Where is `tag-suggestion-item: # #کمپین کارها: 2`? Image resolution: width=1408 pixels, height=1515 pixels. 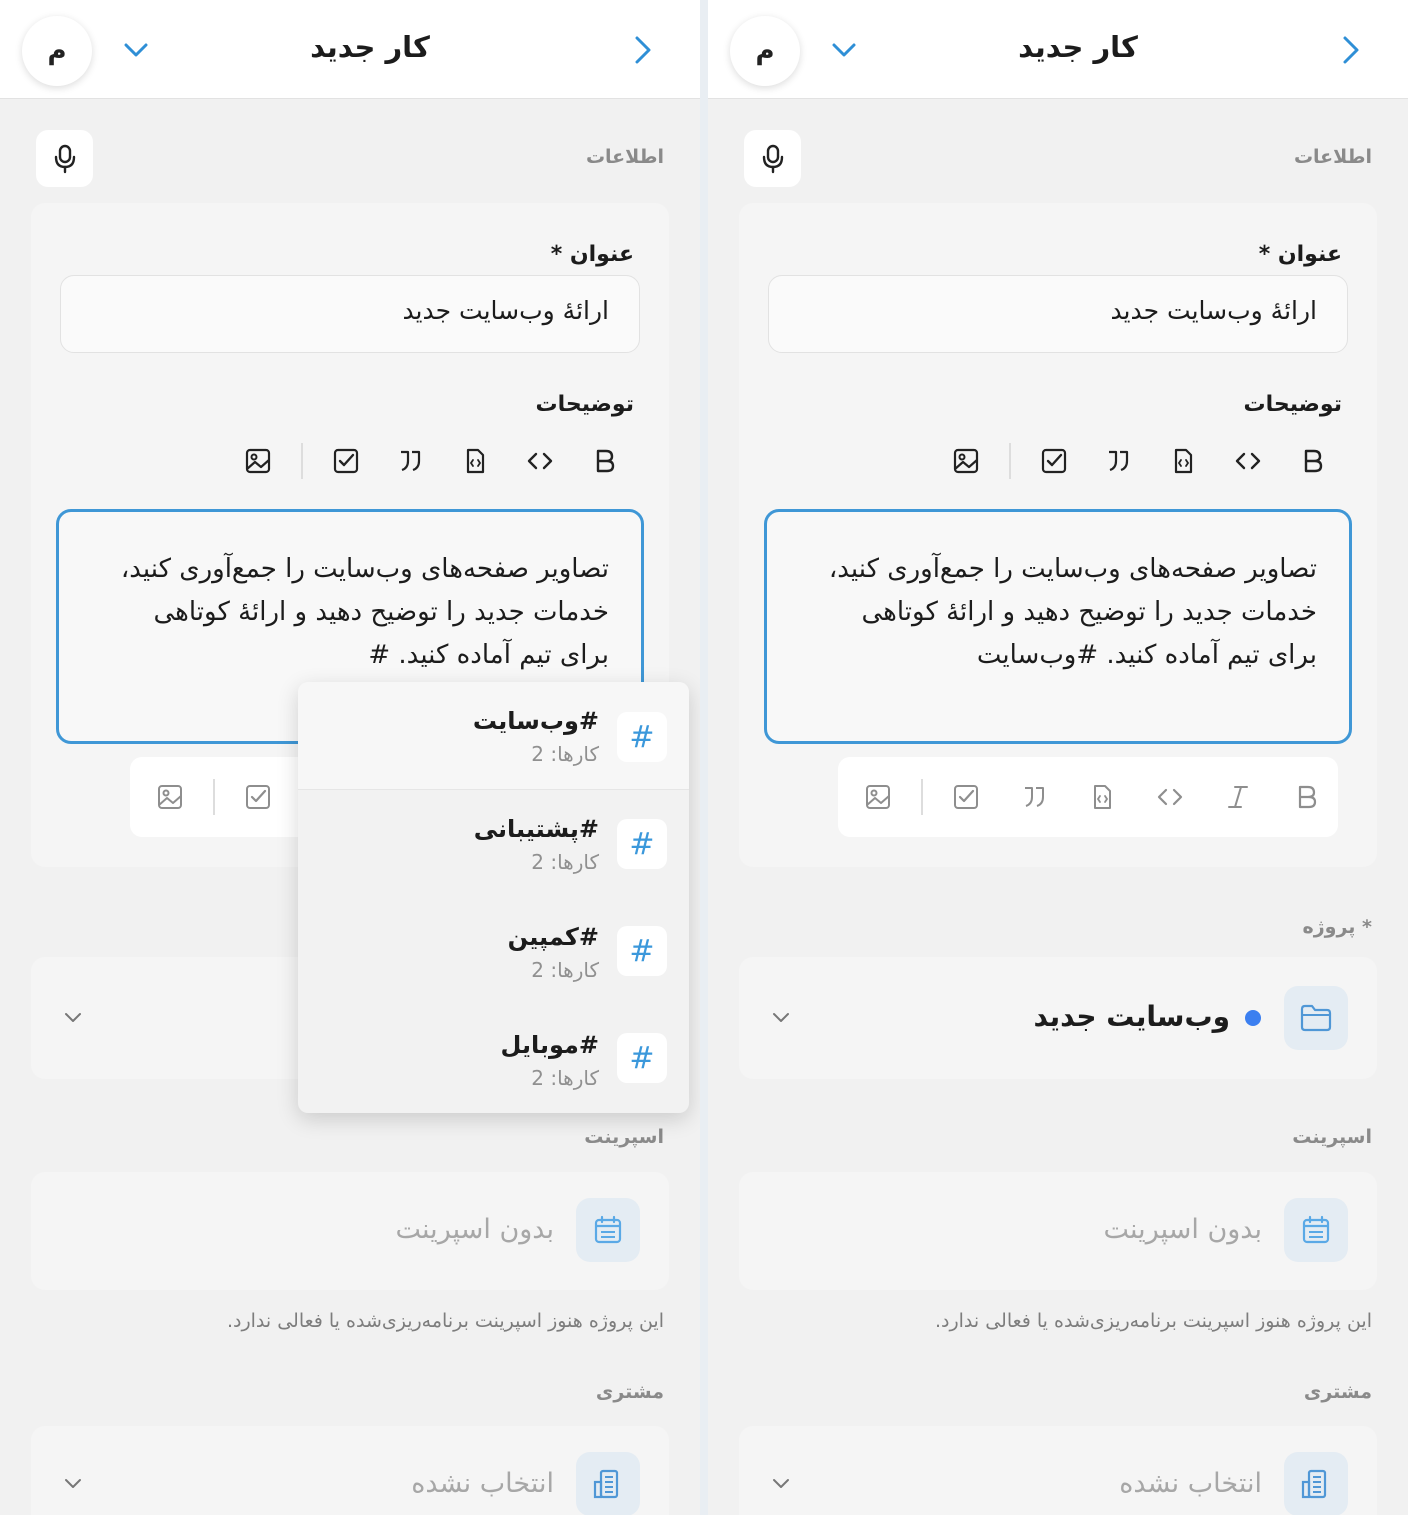 tag-suggestion-item: # #کمپین کارها: 2 is located at coordinates (493, 952).